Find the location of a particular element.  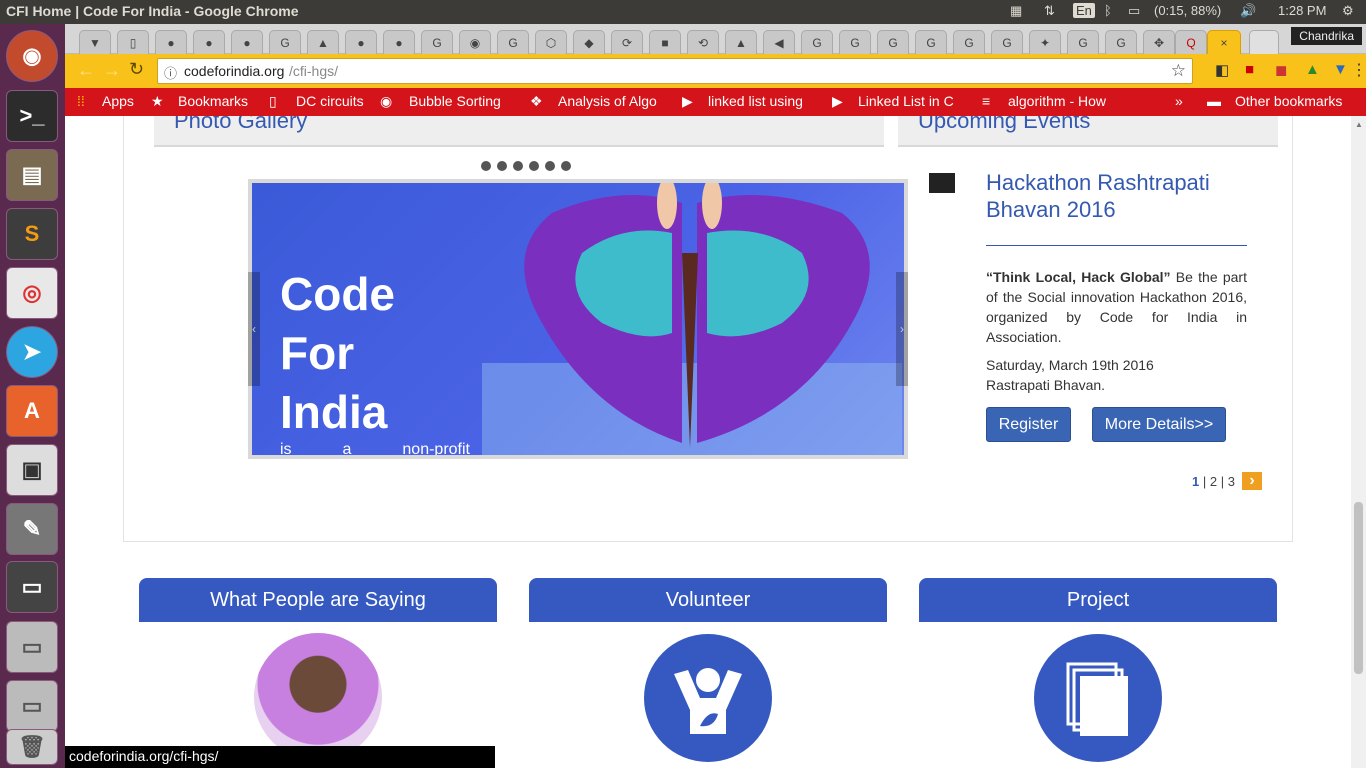

camera-icon: ▣ is located at coordinates (32, 470).